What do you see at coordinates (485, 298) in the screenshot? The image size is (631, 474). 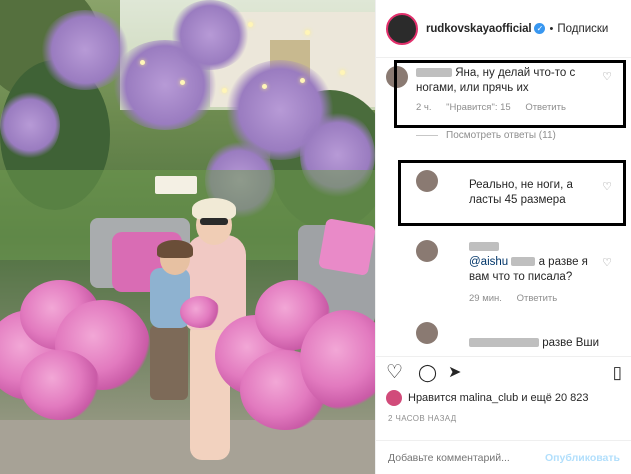 I see `comment-time: 29 мин.` at bounding box center [485, 298].